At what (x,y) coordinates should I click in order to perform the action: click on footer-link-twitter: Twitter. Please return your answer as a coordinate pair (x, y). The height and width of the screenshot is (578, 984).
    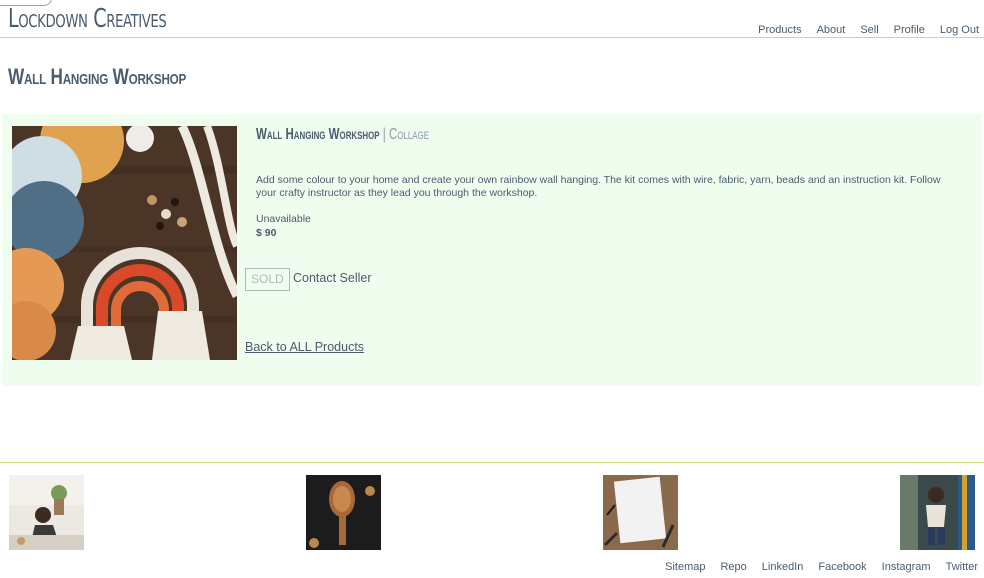
    Looking at the image, I should click on (962, 567).